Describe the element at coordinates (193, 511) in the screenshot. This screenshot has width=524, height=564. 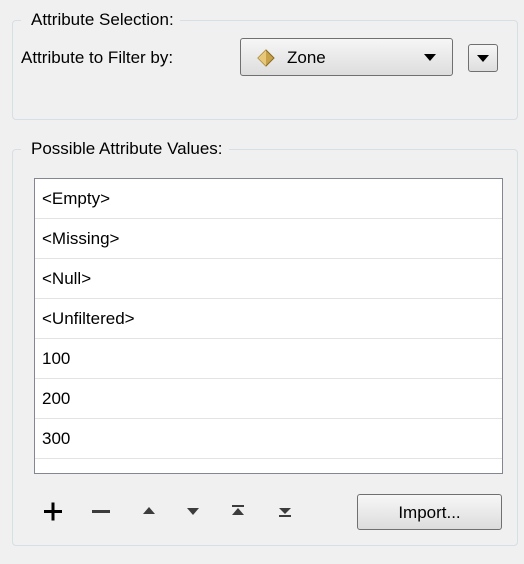
I see `arrow-down-icon` at that location.